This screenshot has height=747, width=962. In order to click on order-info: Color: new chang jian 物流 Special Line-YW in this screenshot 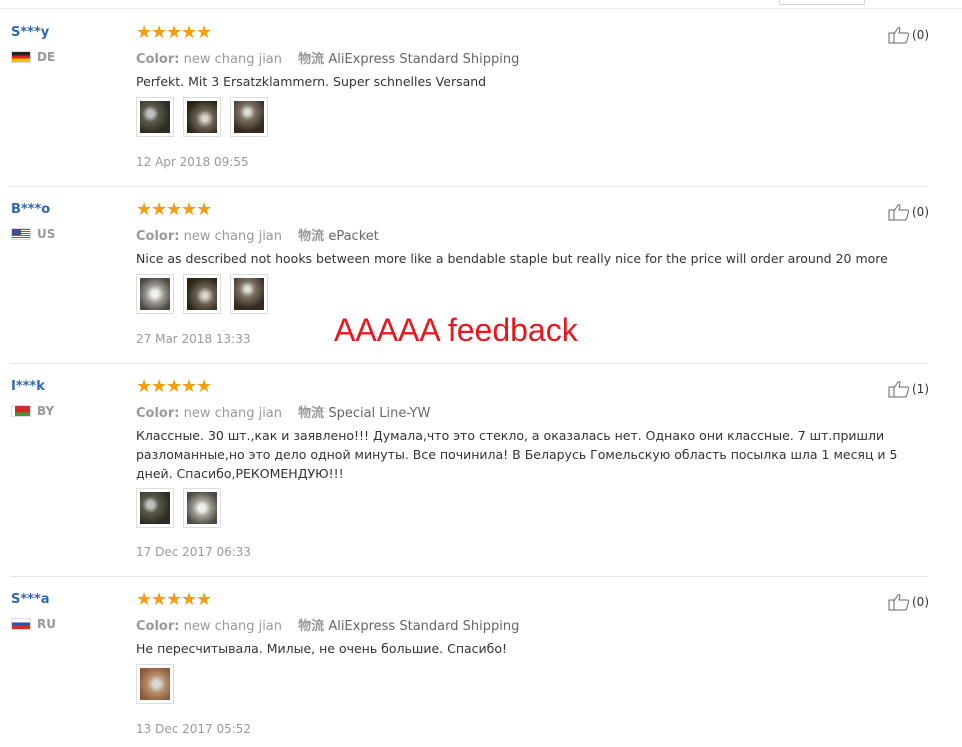, I will do `click(283, 411)`.